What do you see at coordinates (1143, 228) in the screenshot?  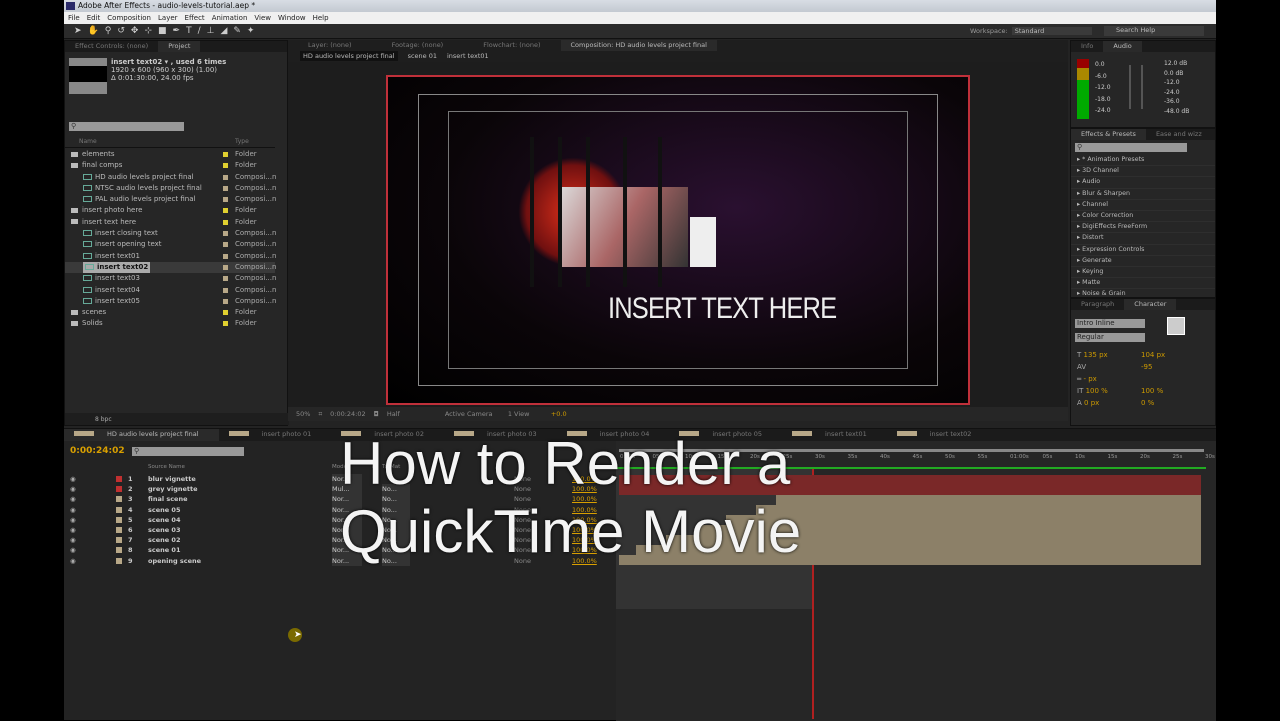 I see `effects-category: ▸ DigiEffects FreeForm` at bounding box center [1143, 228].